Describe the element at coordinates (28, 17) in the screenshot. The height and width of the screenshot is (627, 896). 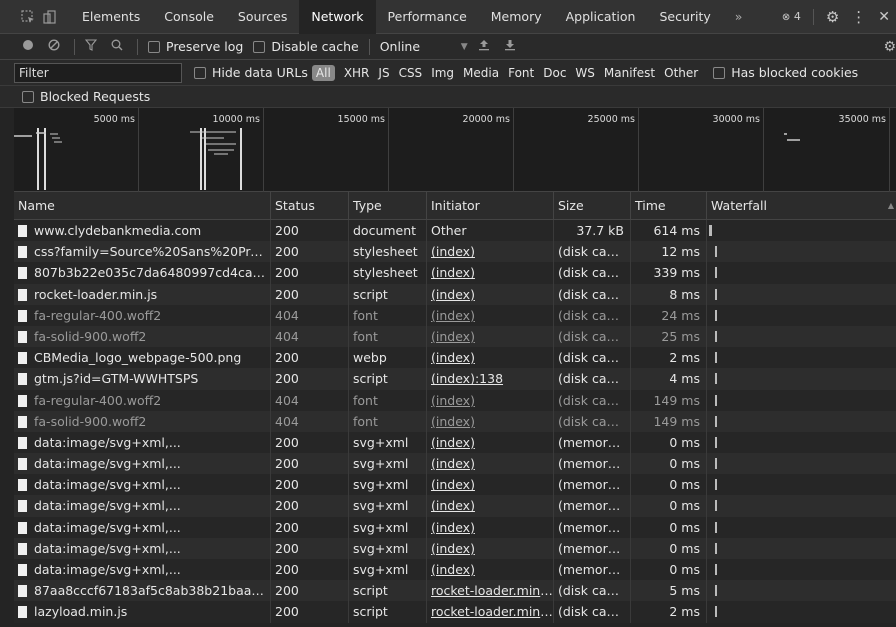
I see `inspect-element-icon` at that location.